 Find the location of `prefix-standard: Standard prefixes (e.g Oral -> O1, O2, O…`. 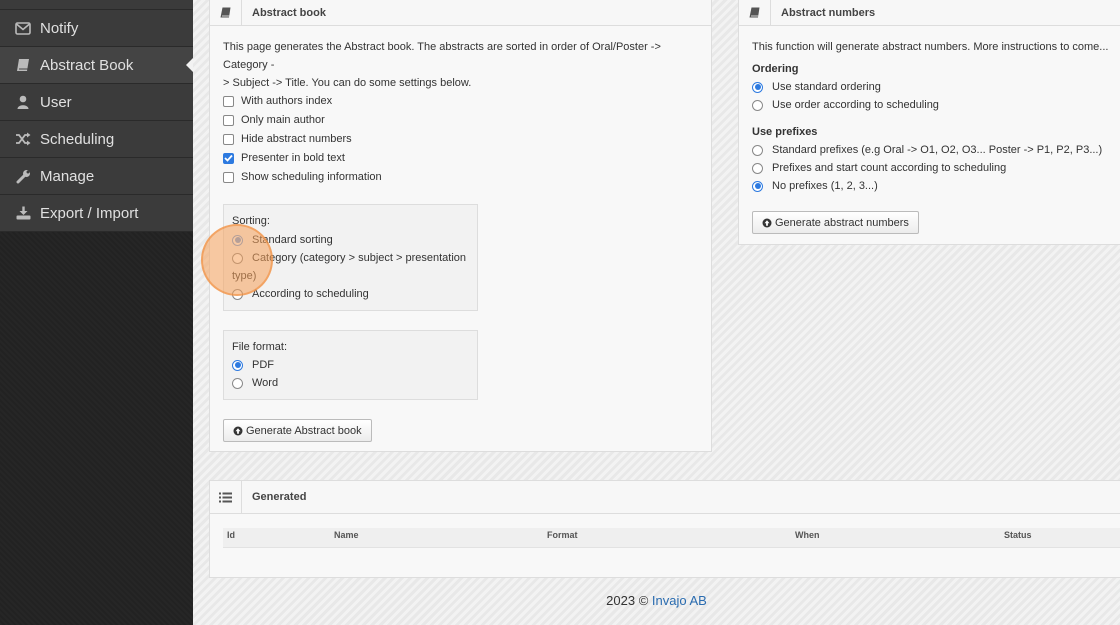

prefix-standard: Standard prefixes (e.g Oral -> O1, O2, O… is located at coordinates (927, 150).